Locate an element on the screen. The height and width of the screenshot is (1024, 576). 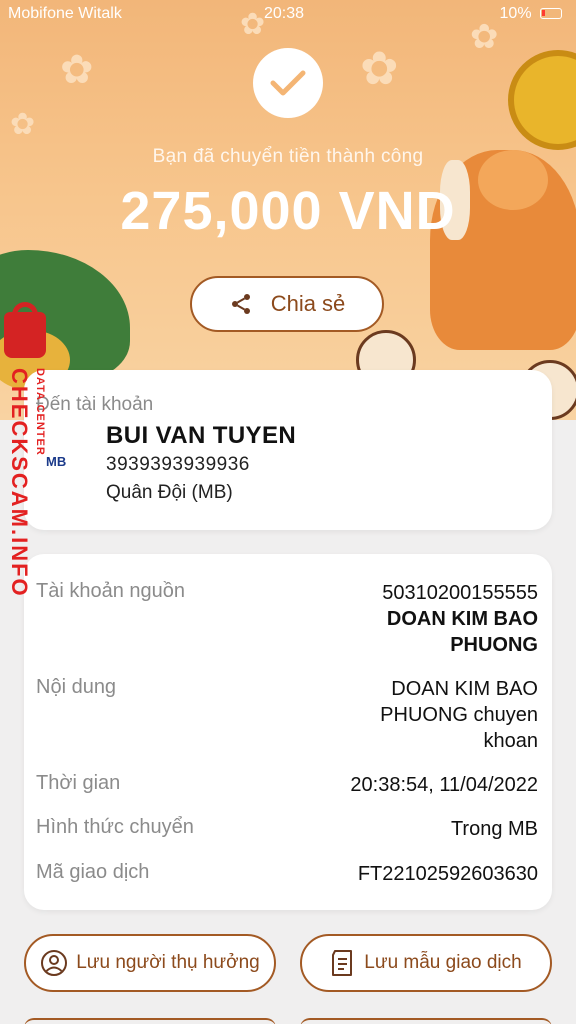
success-check-icon is located at coordinates (288, 83).